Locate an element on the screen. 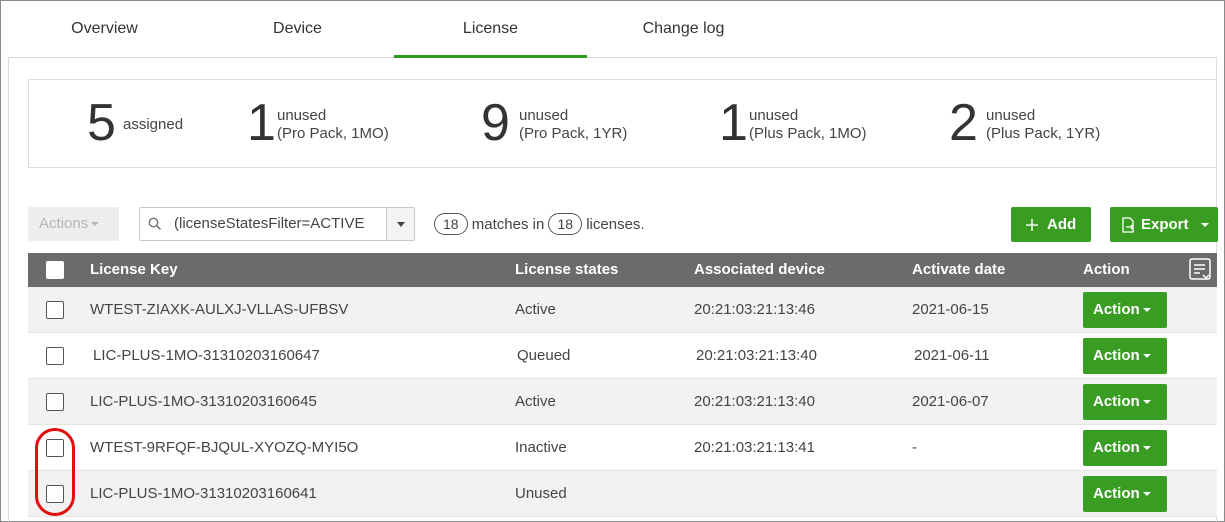 The height and width of the screenshot is (522, 1225). export-label: Export is located at coordinates (1165, 224).